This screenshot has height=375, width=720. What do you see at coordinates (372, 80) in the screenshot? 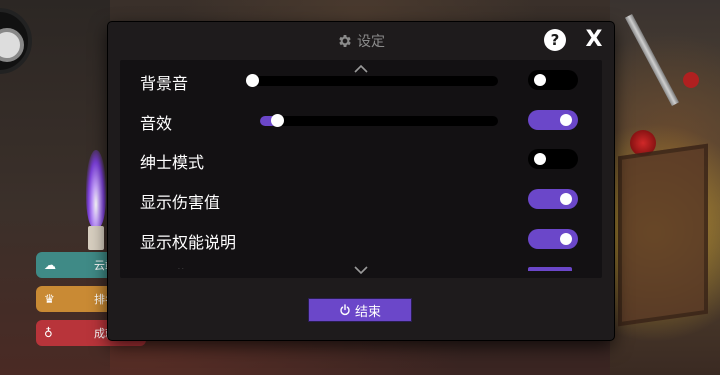
I see `bgm-volume-slider` at bounding box center [372, 80].